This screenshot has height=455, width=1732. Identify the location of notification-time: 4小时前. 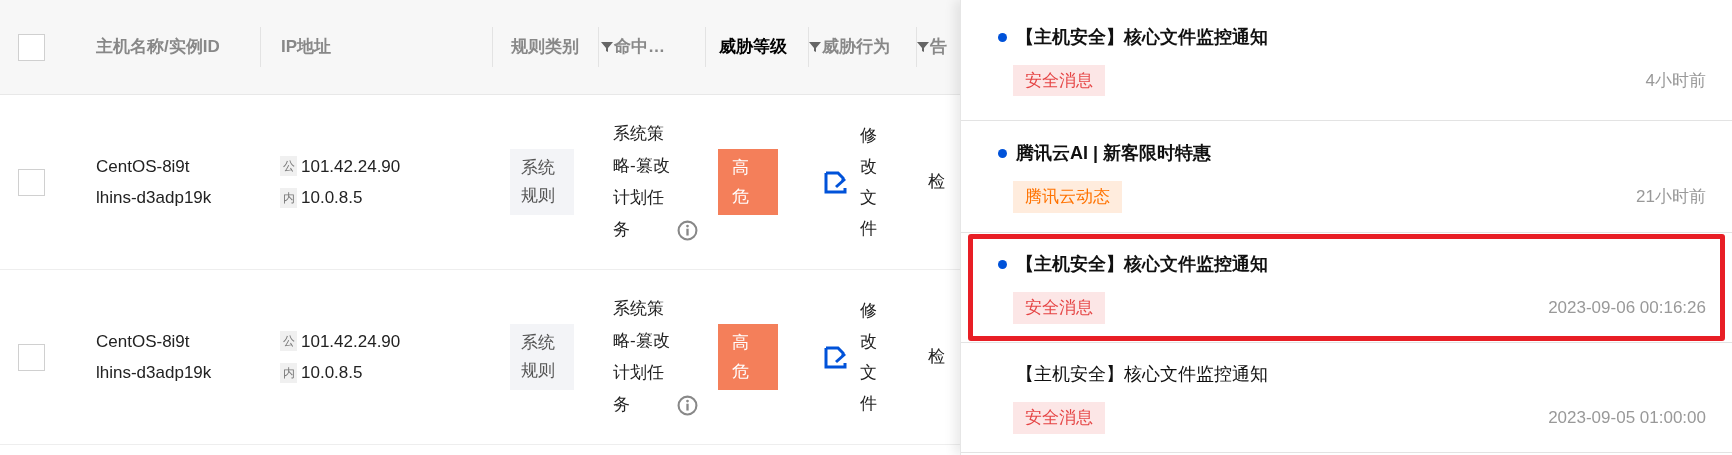
(1675, 80).